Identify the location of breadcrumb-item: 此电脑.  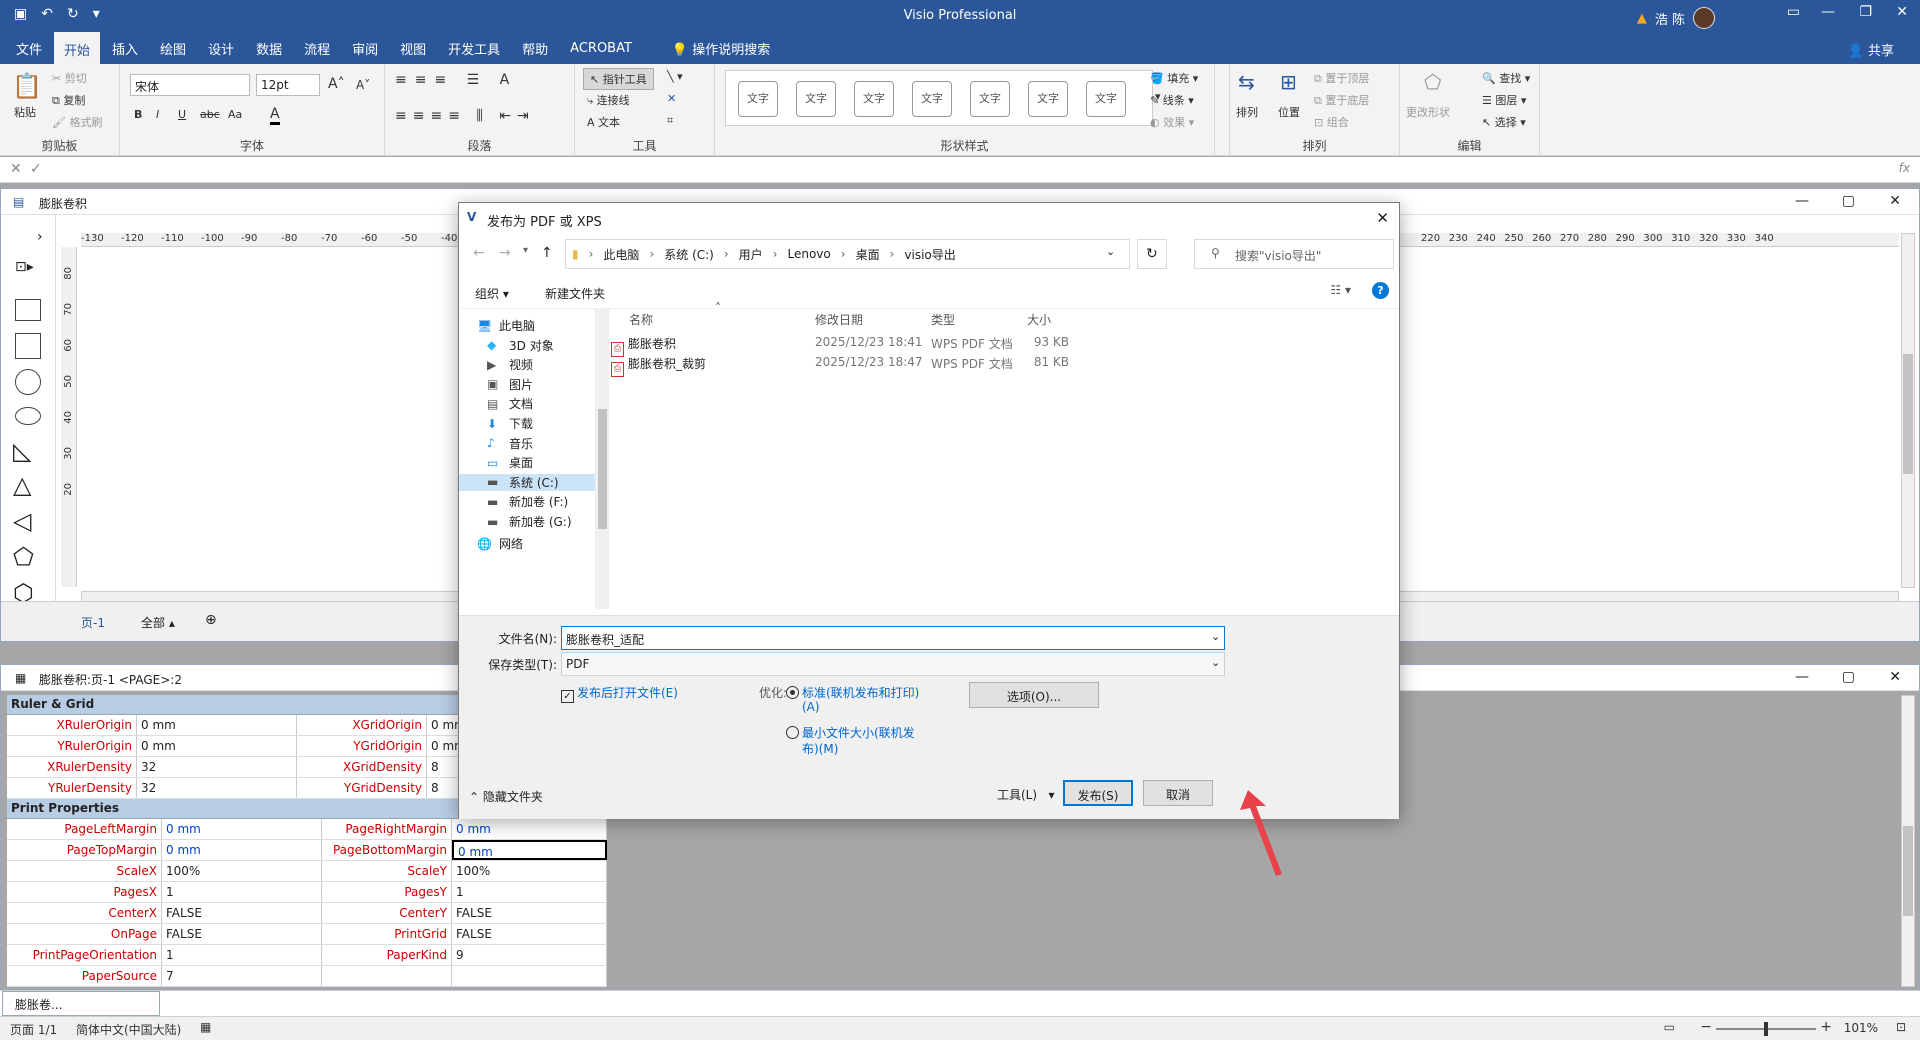
(621, 254).